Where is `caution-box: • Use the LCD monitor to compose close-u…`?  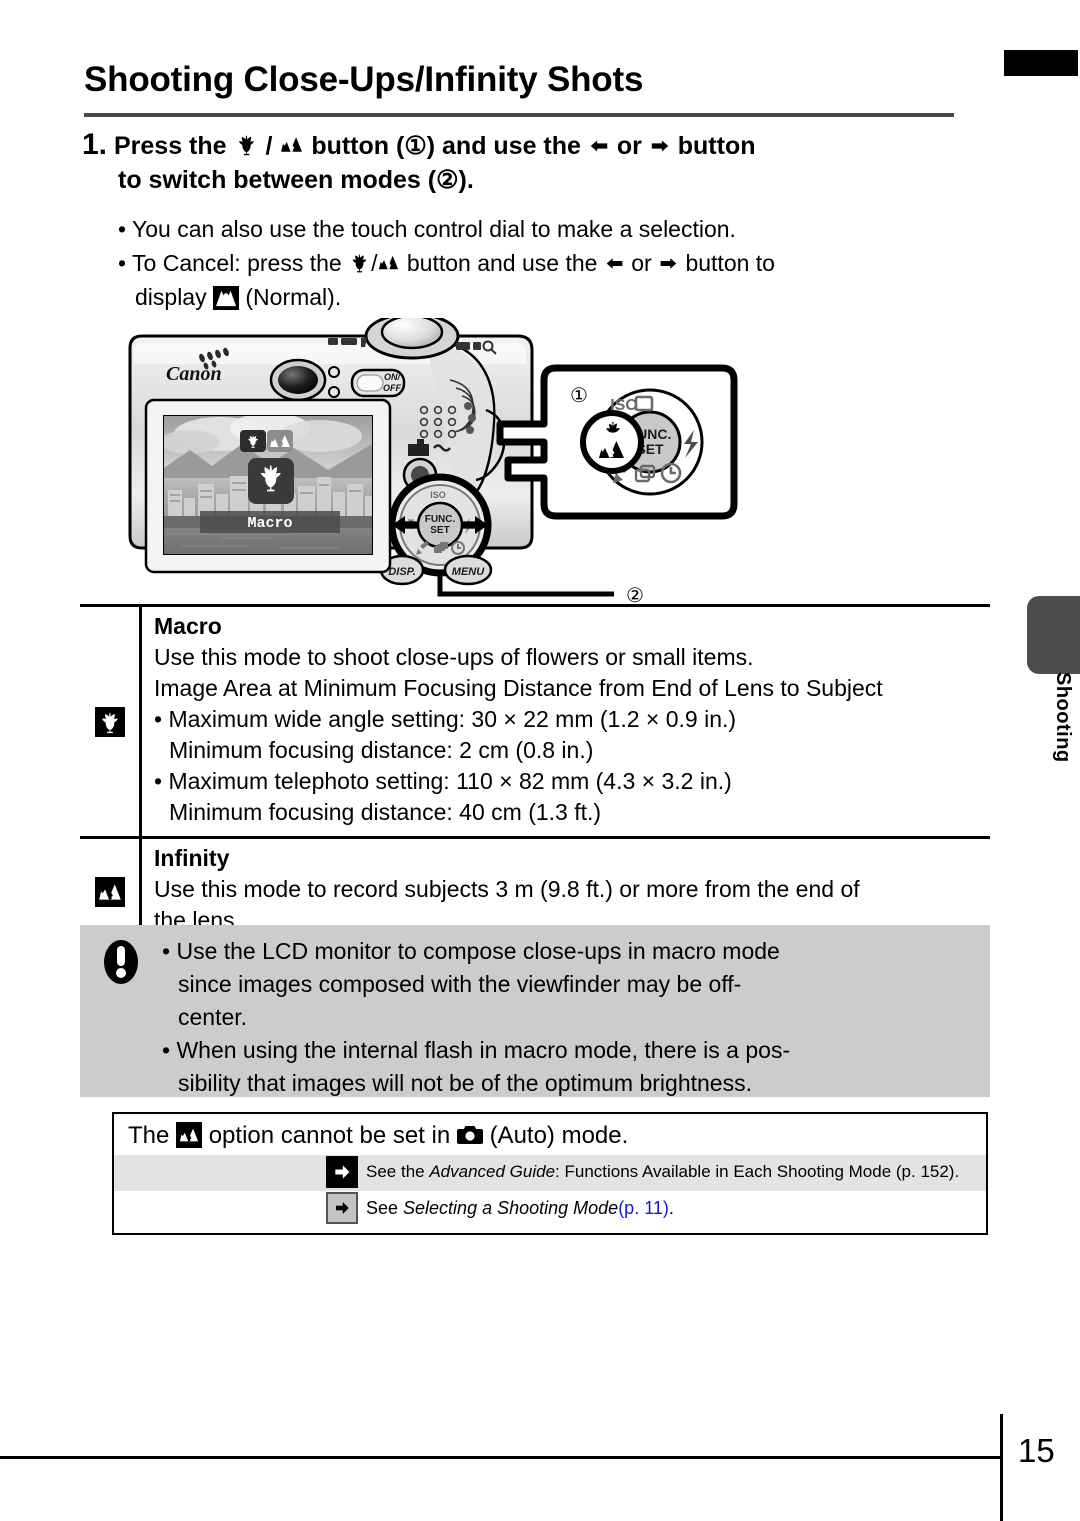 caution-box: • Use the LCD monitor to compose close-u… is located at coordinates (535, 1011).